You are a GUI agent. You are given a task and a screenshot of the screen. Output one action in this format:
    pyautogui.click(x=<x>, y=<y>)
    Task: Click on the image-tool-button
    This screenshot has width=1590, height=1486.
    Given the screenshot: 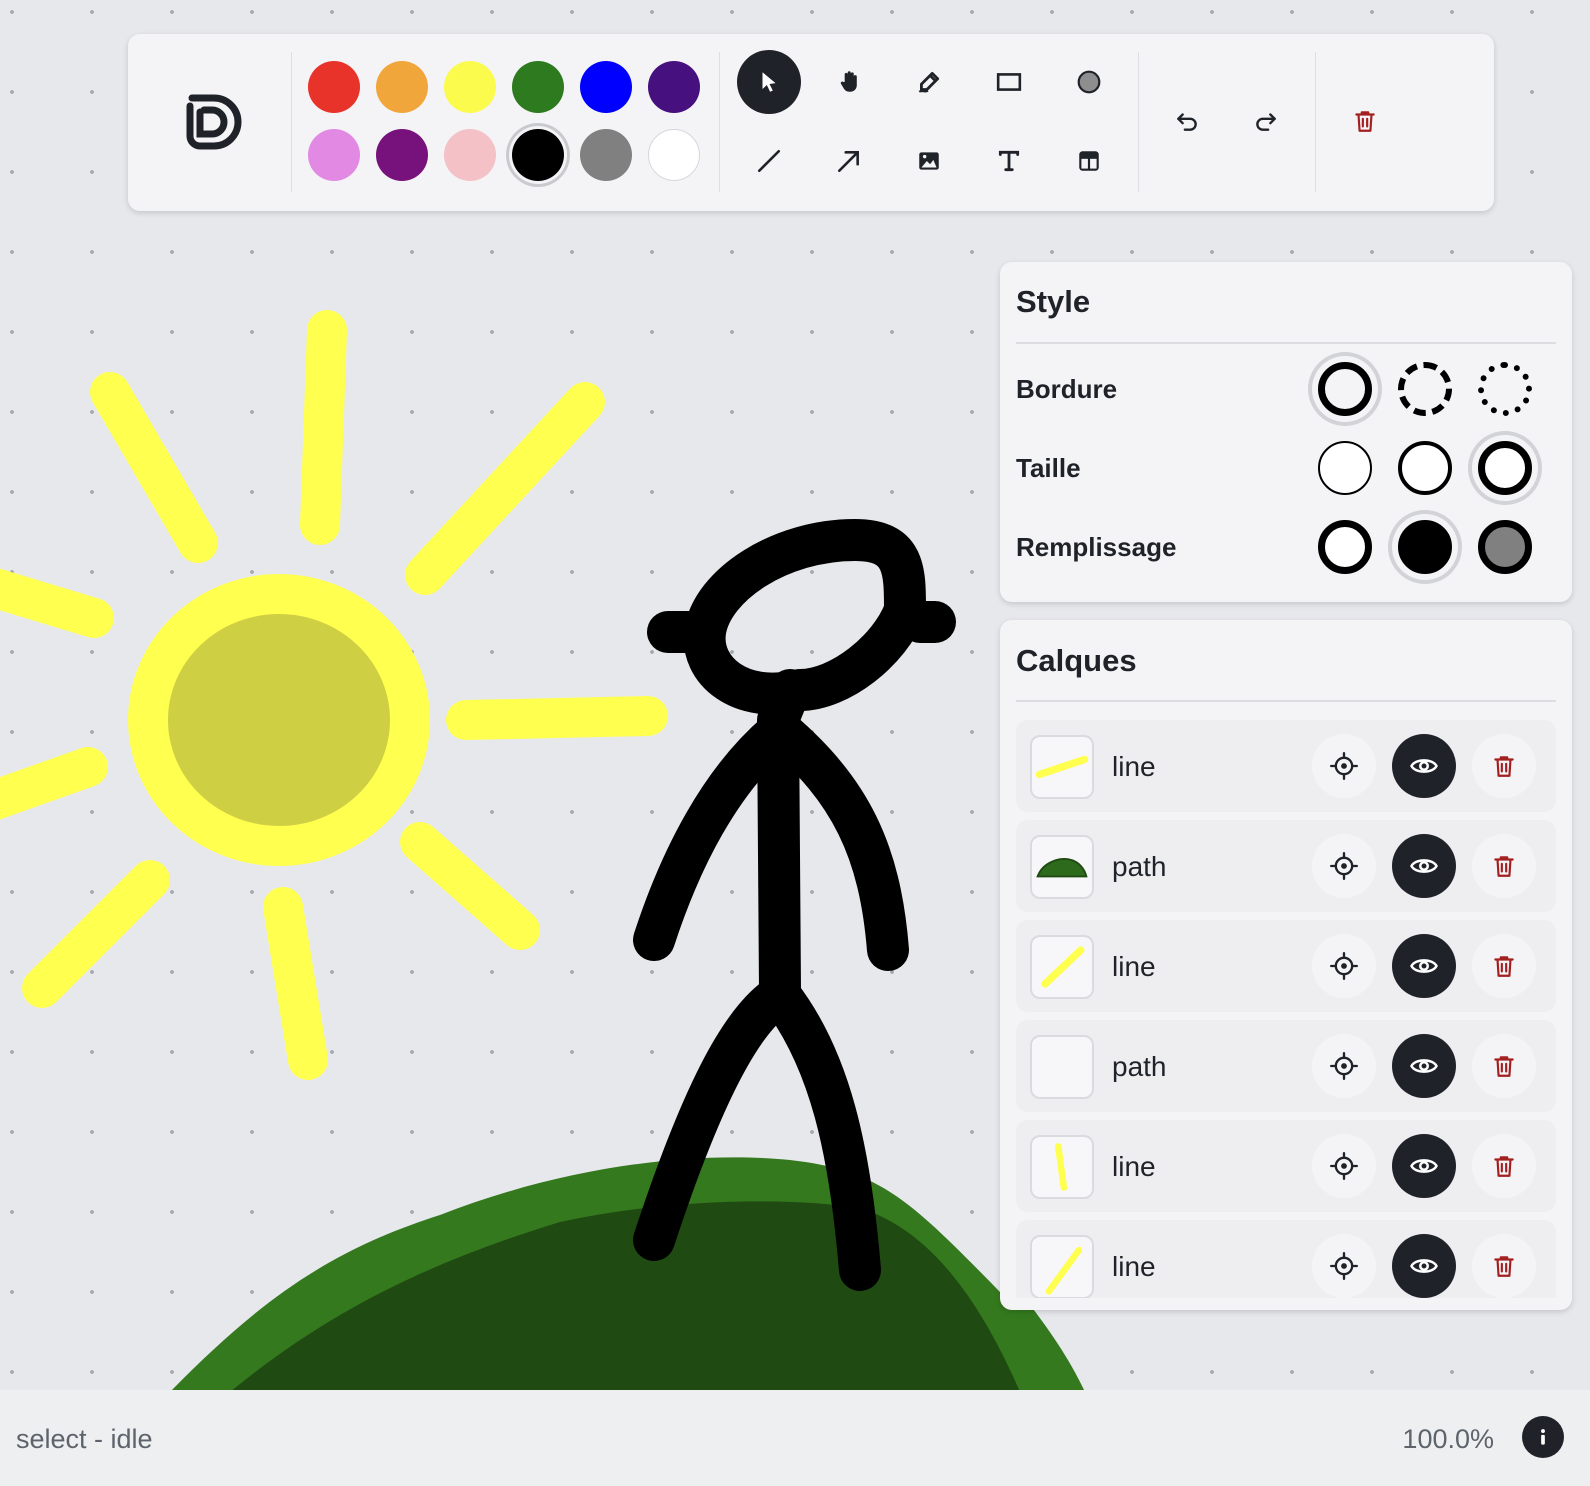 What is the action you would take?
    pyautogui.click(x=929, y=161)
    